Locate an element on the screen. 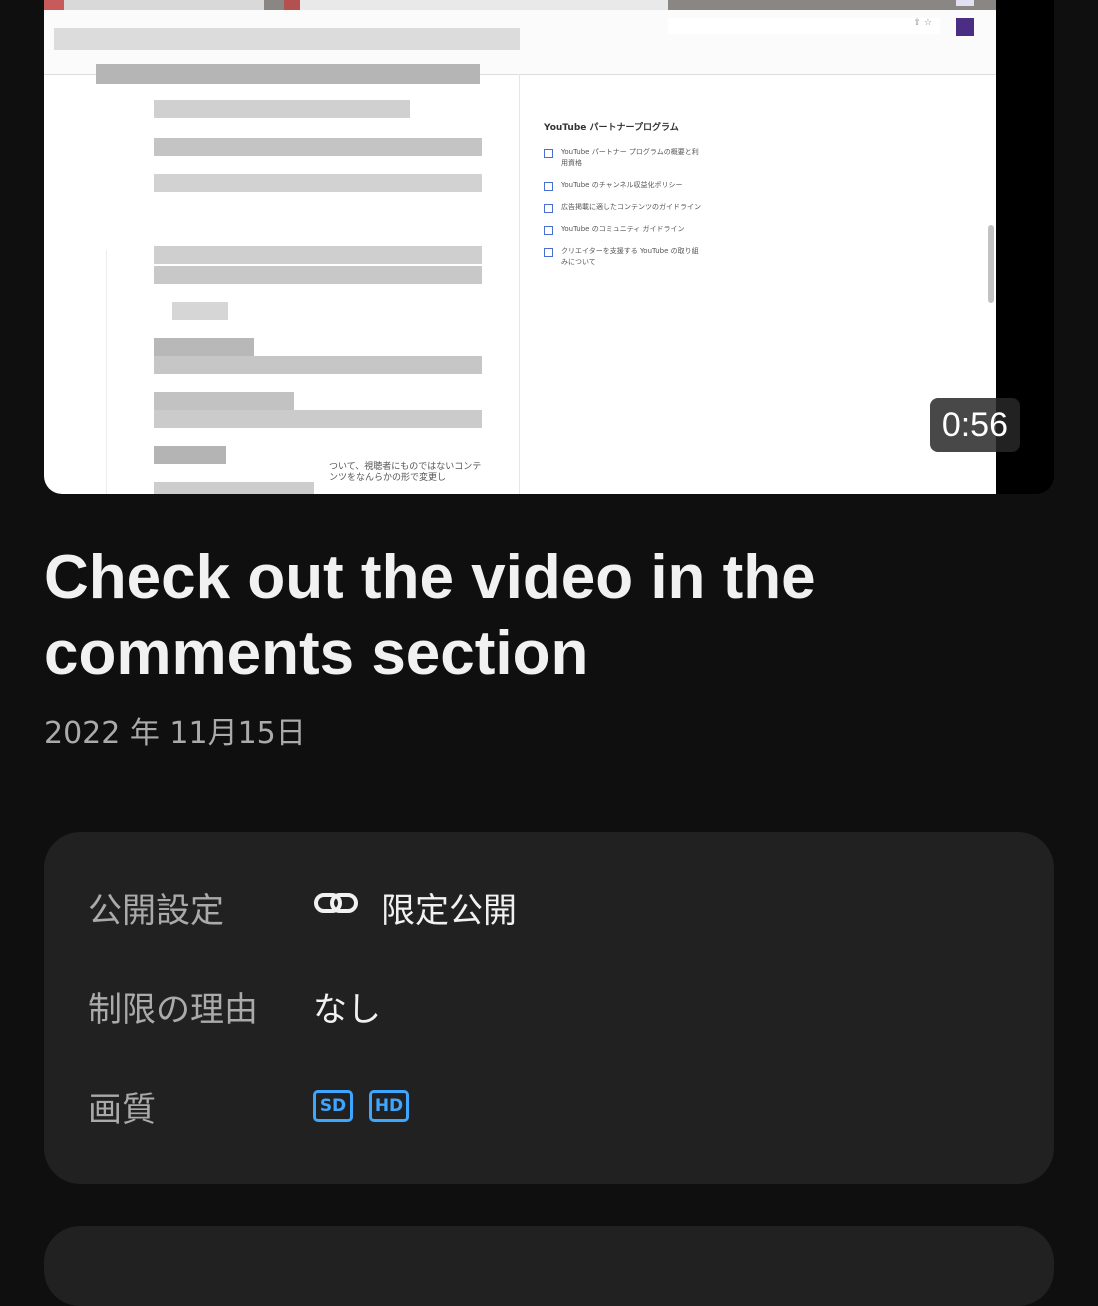 The height and width of the screenshot is (1306, 1098). profile-icon is located at coordinates (965, 27).